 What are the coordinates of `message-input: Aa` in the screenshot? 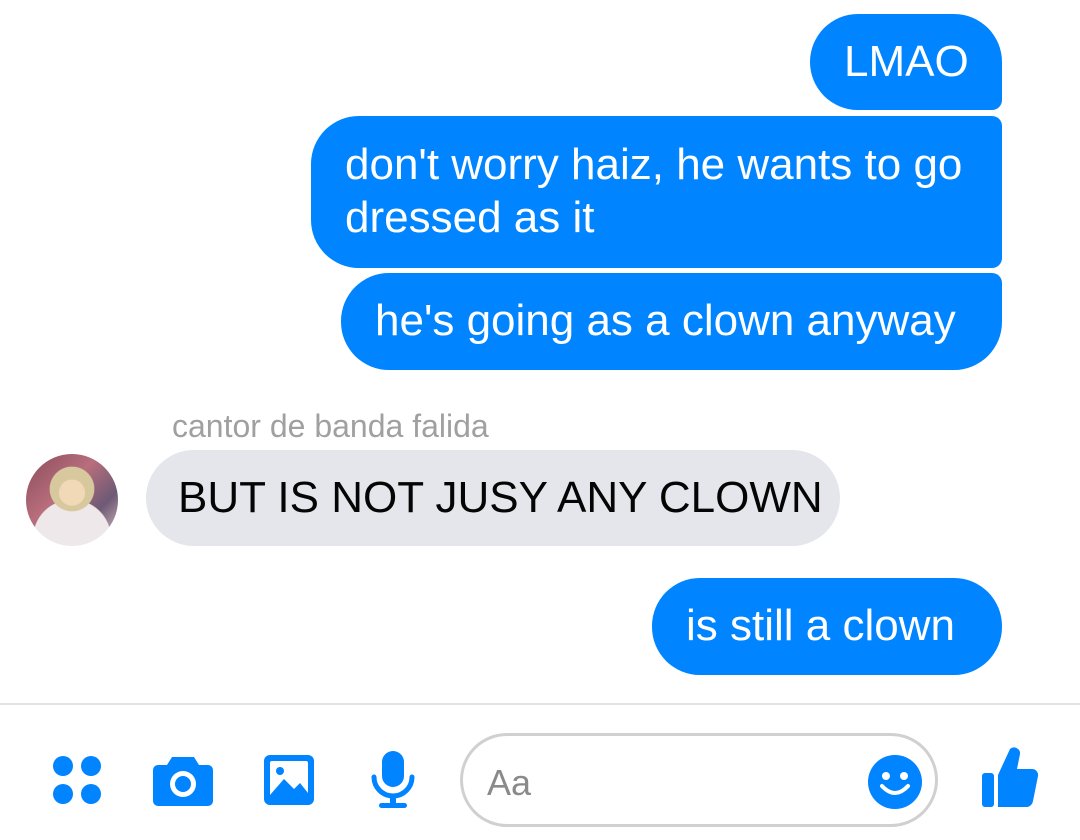 It's located at (699, 780).